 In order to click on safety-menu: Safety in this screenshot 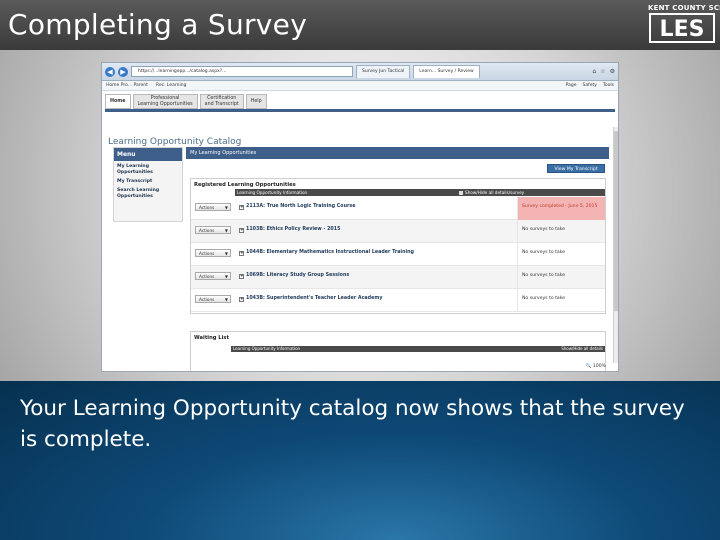, I will do `click(590, 85)`.